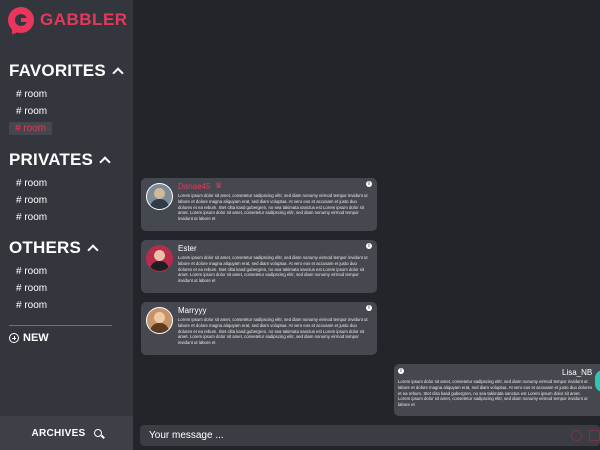 Image resolution: width=600 pixels, height=450 pixels. Describe the element at coordinates (576, 435) in the screenshot. I see `emoji-icon` at that location.